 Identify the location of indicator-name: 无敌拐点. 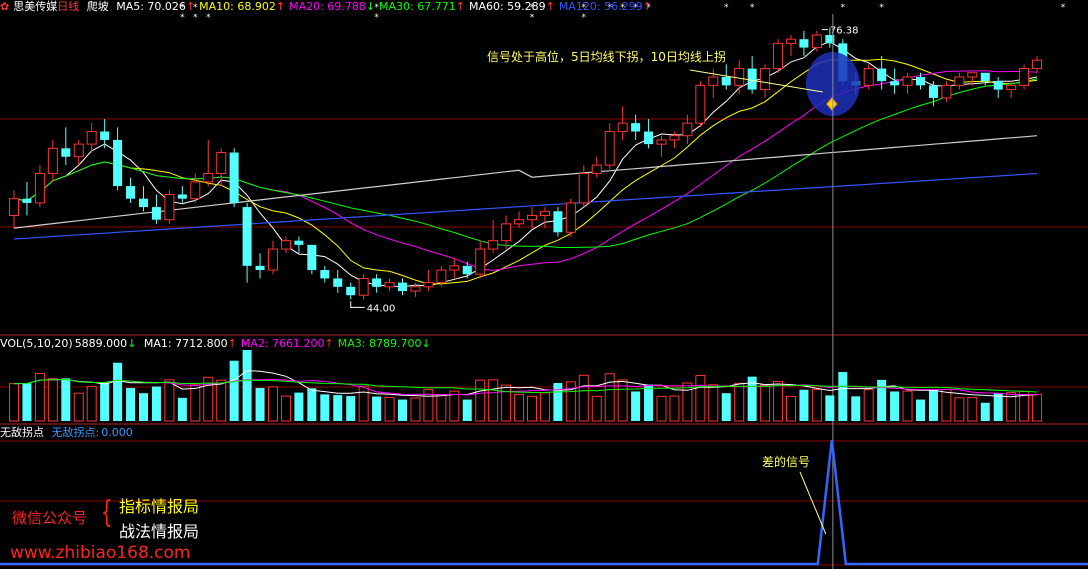
(22, 432).